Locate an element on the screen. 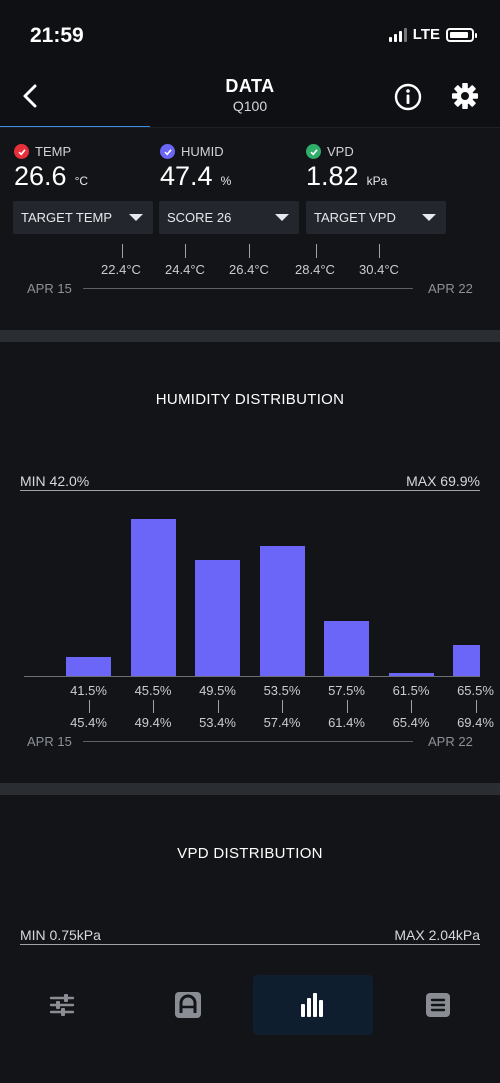  humid-unit: % is located at coordinates (226, 181).